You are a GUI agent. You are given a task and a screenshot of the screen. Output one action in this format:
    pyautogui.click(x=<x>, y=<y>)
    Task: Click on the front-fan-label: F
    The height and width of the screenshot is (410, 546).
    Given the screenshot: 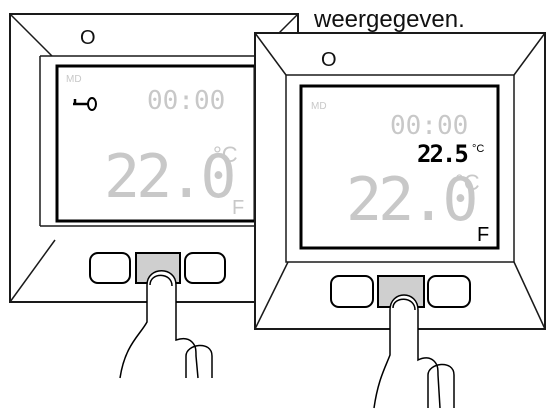 What is the action you would take?
    pyautogui.click(x=483, y=235)
    